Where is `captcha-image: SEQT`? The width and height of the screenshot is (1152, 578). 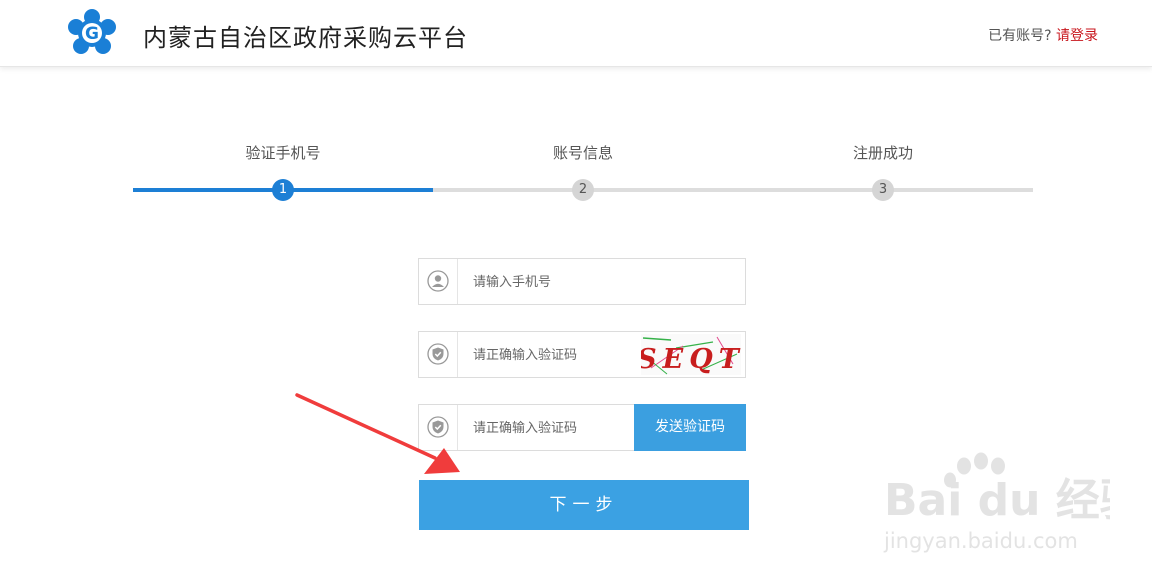
captcha-image: SEQT is located at coordinates (691, 354).